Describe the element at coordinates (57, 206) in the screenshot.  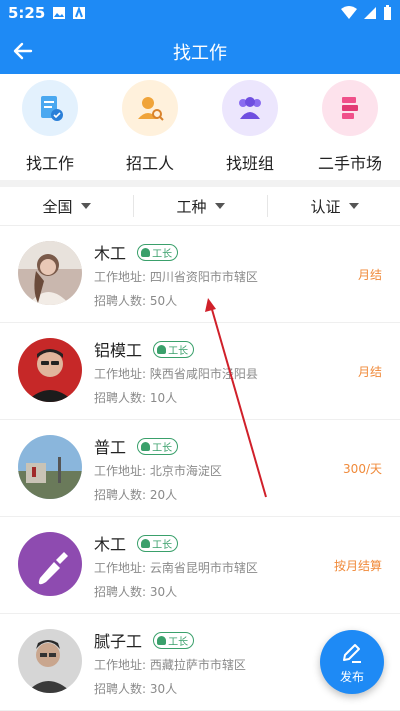
I see `filter-label: 全国` at that location.